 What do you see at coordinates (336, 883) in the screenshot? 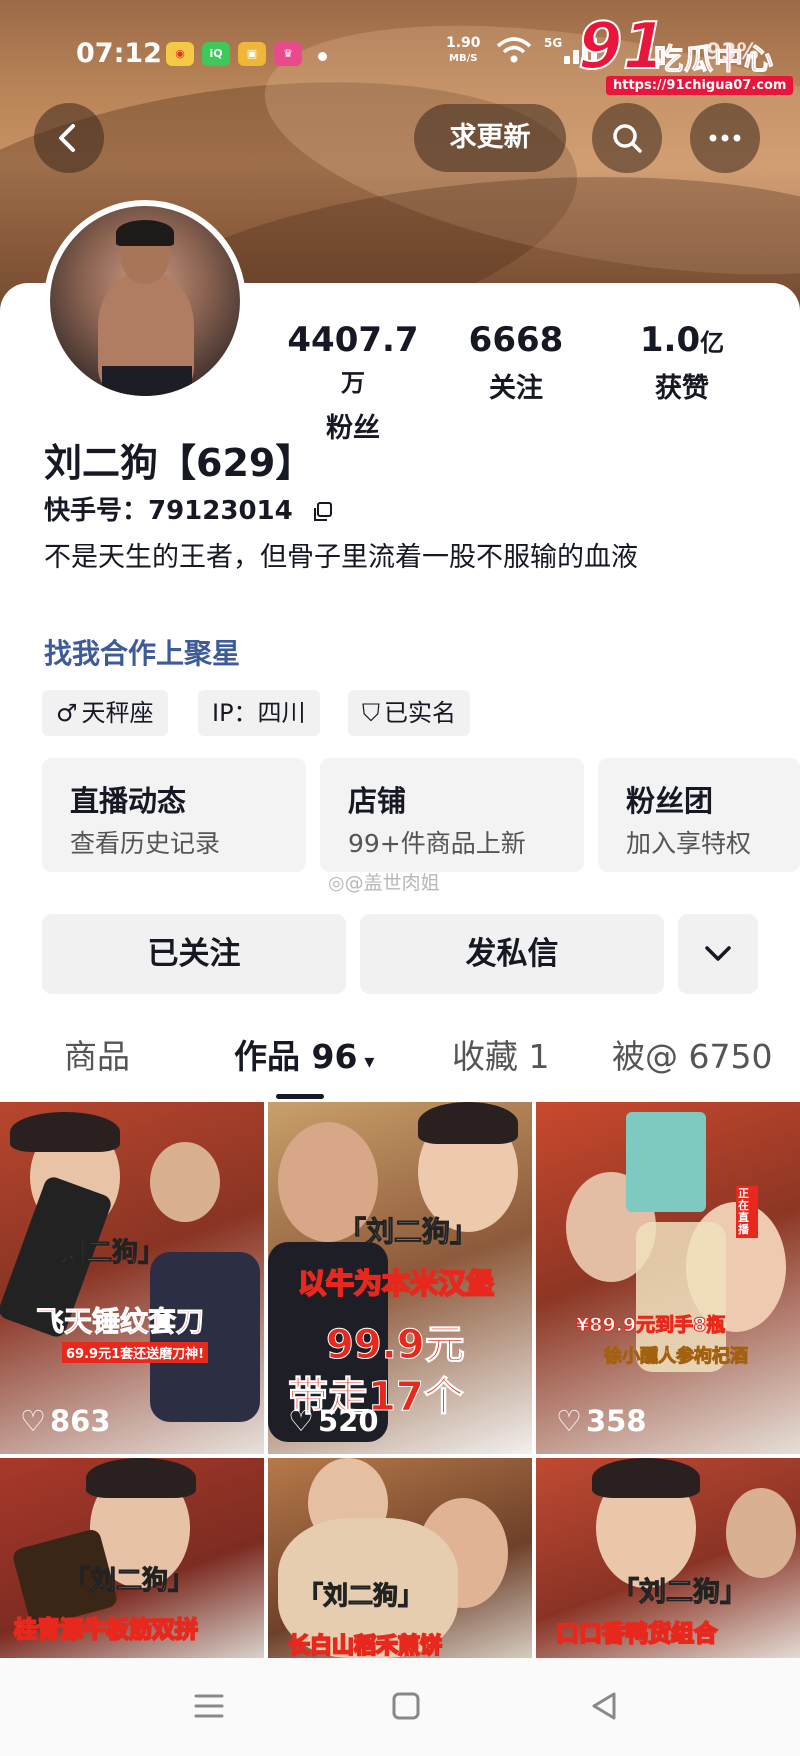
I see `weibo-icon: ◎` at bounding box center [336, 883].